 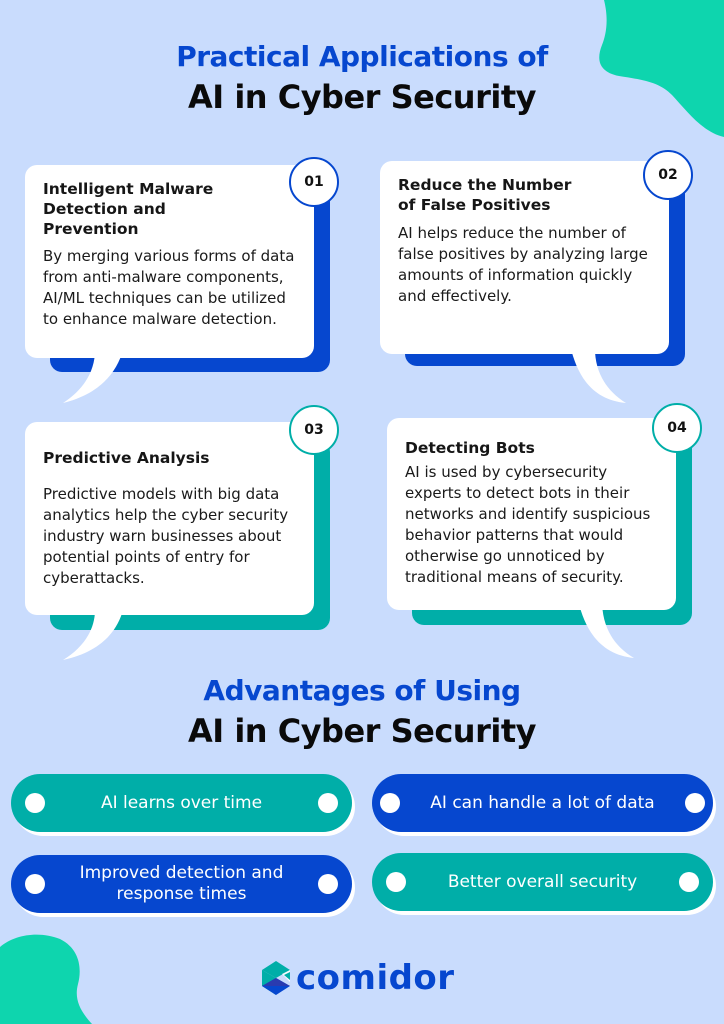 I want to click on advantage-pill-learns-over-time: AI learns over time, so click(x=181, y=803).